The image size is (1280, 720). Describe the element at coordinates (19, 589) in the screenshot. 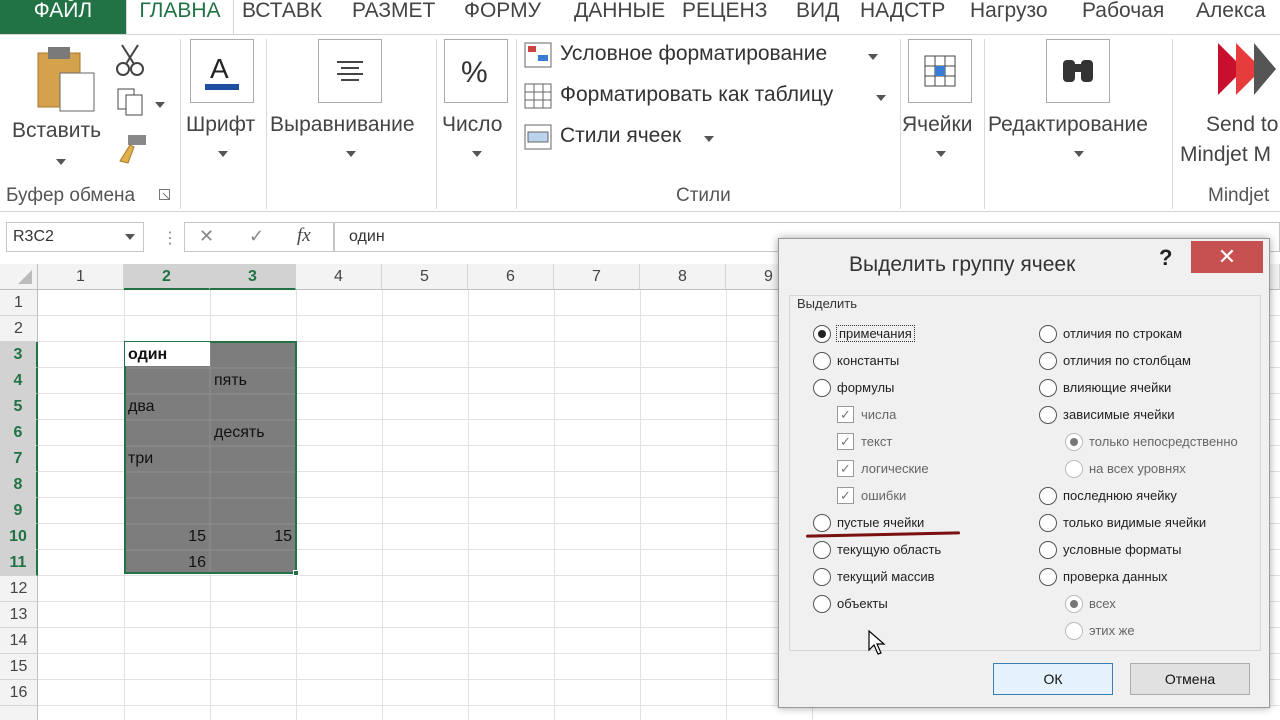

I see `row-header-12: 12` at that location.